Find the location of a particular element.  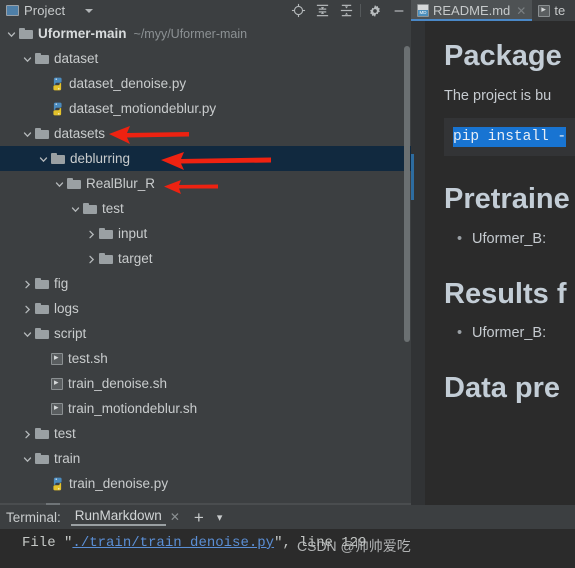

tree-row-realblur-r: RealBlur_R is located at coordinates (205, 183).